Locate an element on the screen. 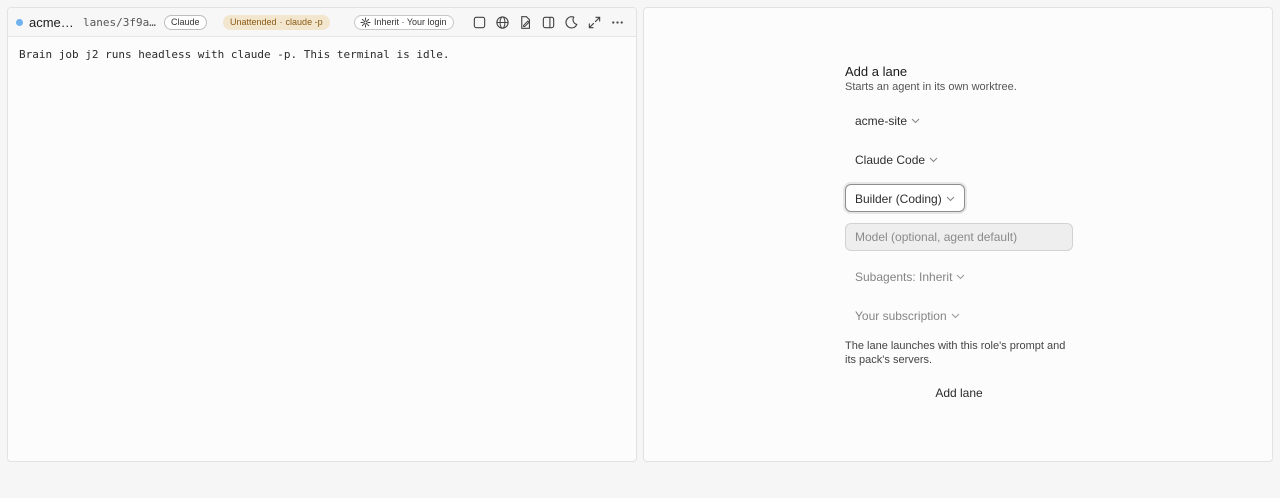 The height and width of the screenshot is (498, 1280). moon-icon is located at coordinates (571, 22).